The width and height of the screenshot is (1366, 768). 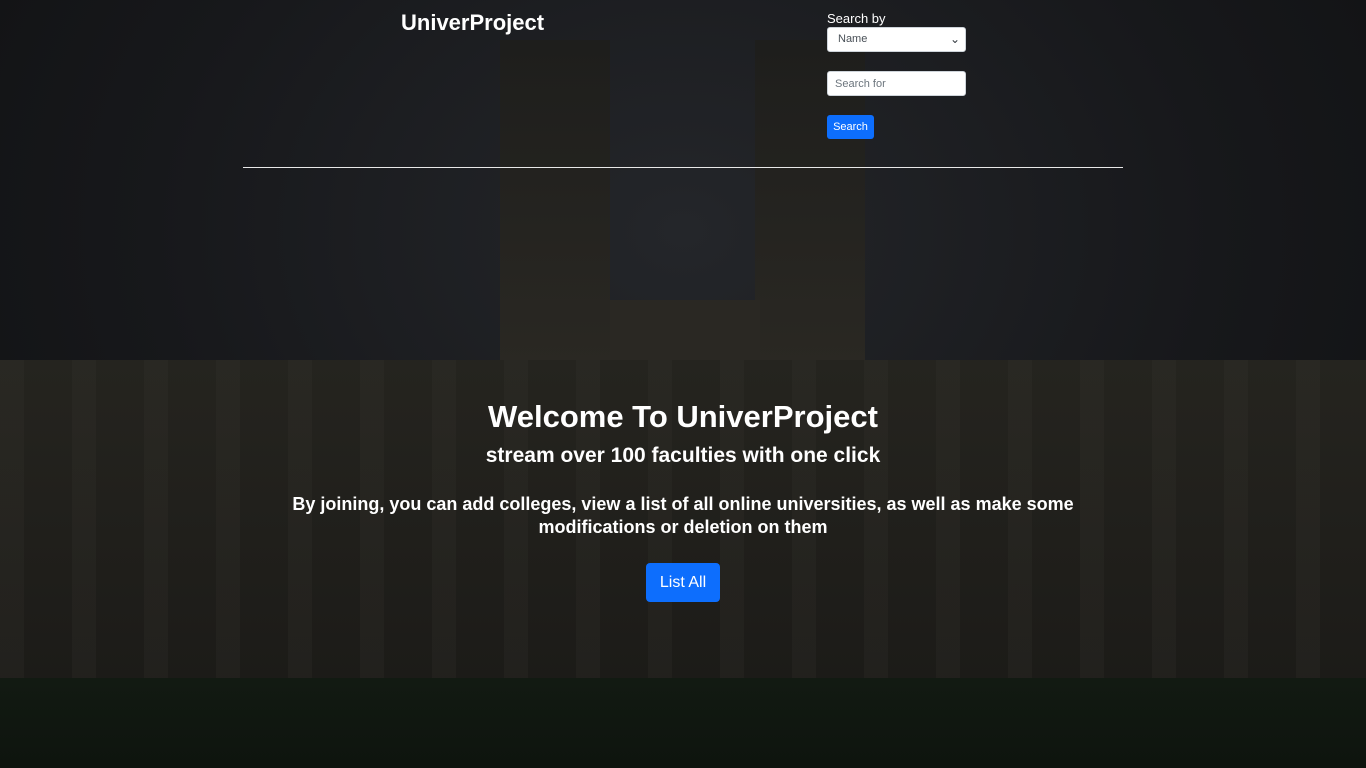 I want to click on hero-subtitle: stream over 100 faculties with one click, so click(x=683, y=455).